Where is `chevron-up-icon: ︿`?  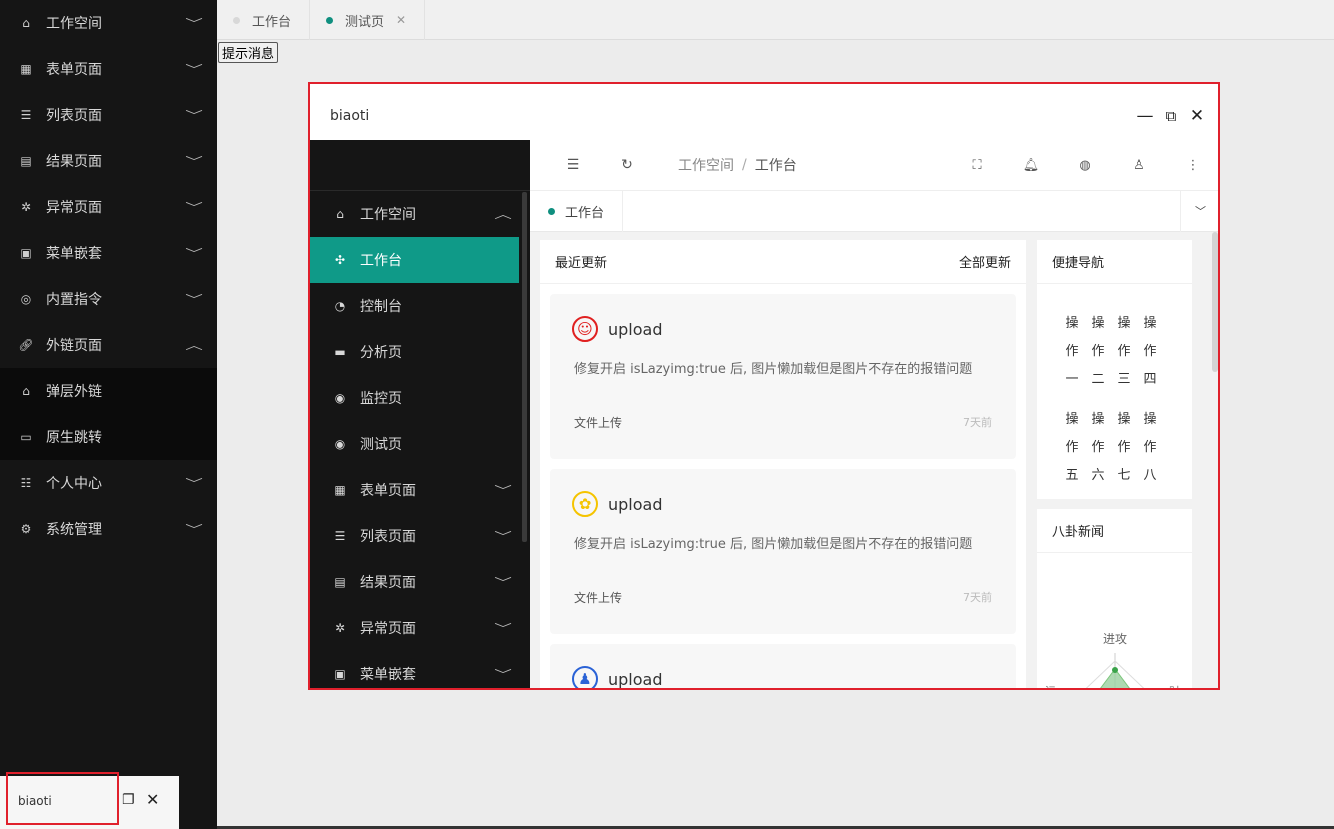 chevron-up-icon: ︿ is located at coordinates (194, 345).